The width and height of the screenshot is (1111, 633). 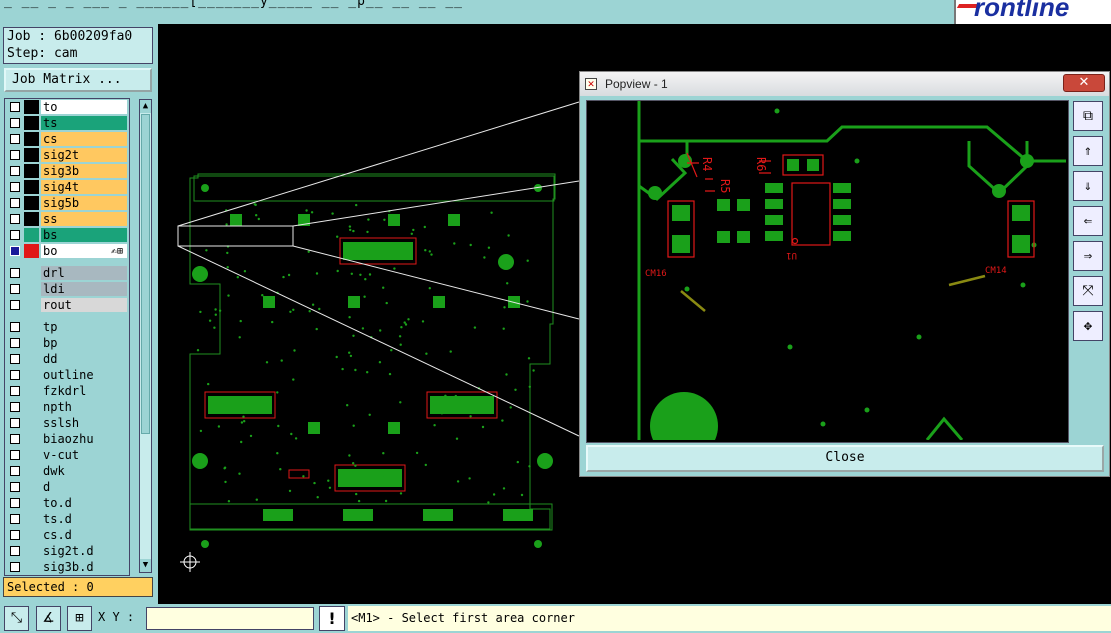 What do you see at coordinates (145, 565) in the screenshot?
I see `scroll-down-icon: ▼` at bounding box center [145, 565].